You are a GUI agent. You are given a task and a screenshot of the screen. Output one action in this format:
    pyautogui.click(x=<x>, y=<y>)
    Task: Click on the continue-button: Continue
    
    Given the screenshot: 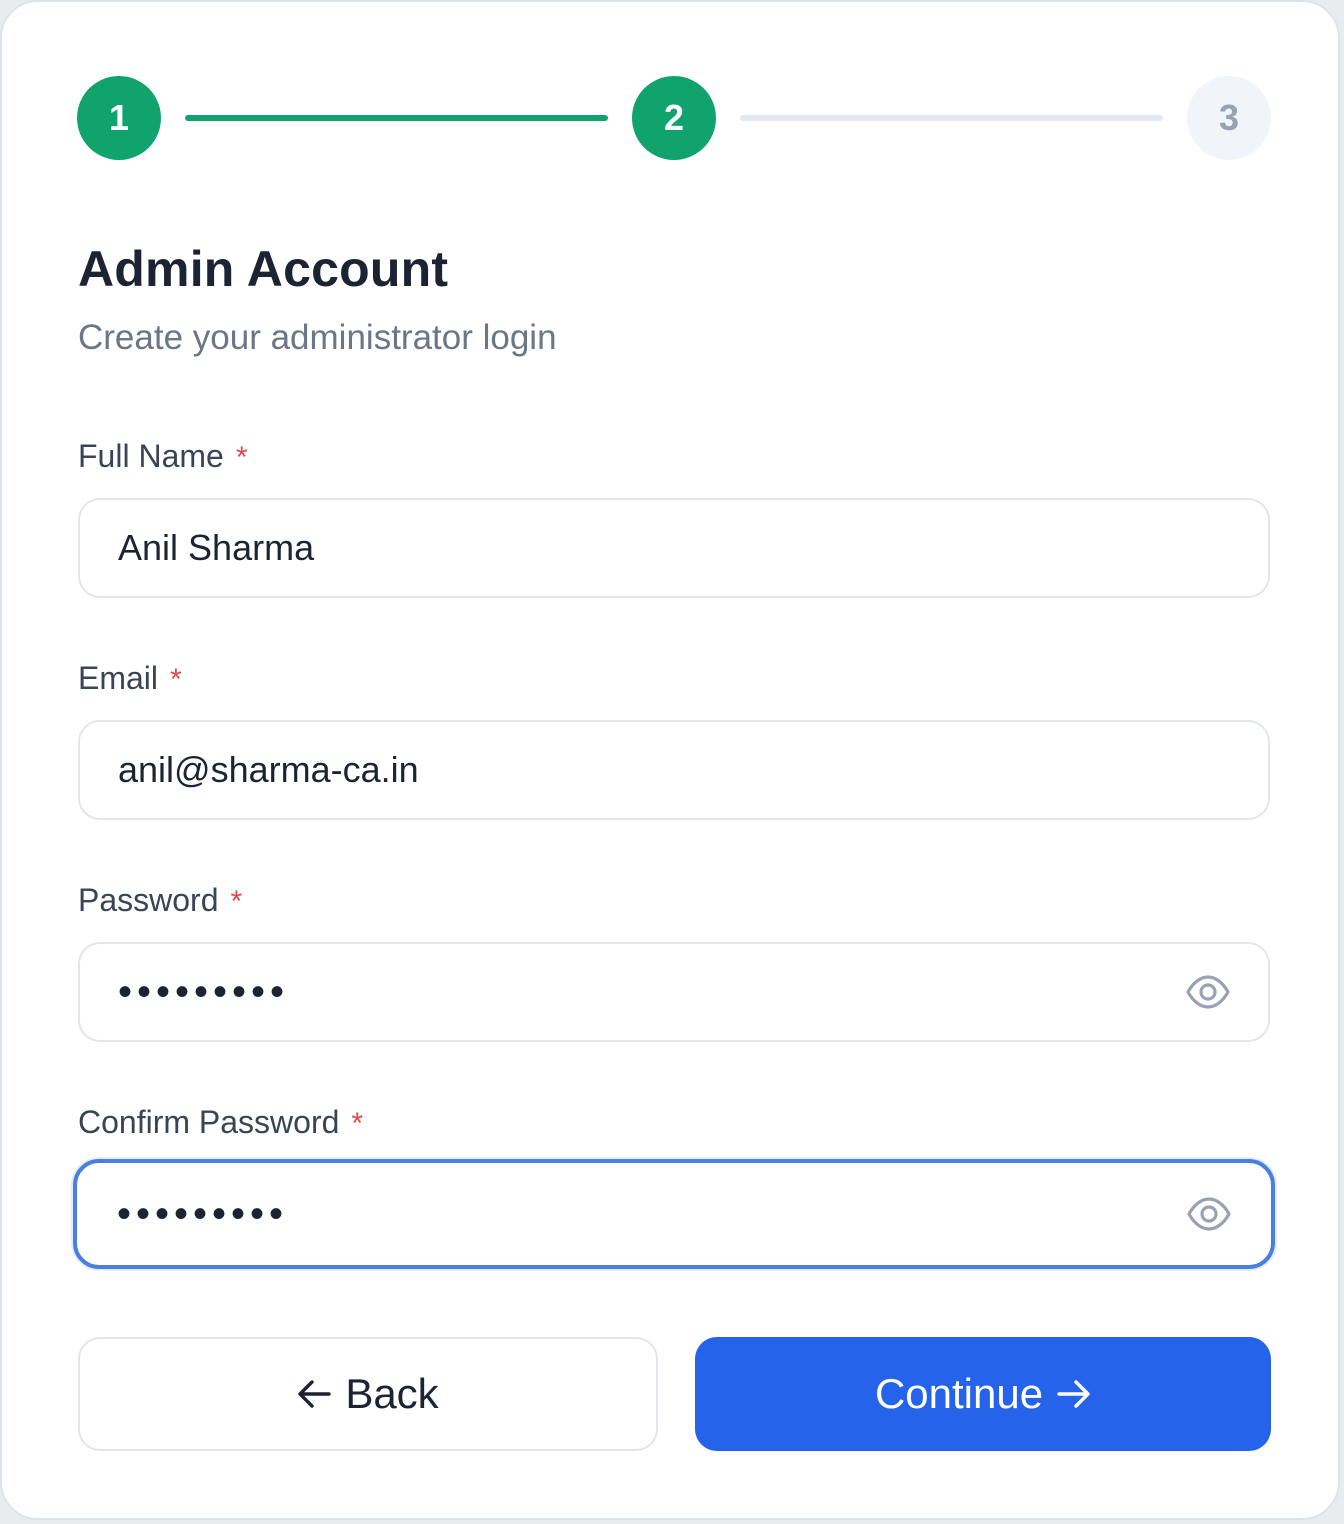 What is the action you would take?
    pyautogui.click(x=983, y=1394)
    